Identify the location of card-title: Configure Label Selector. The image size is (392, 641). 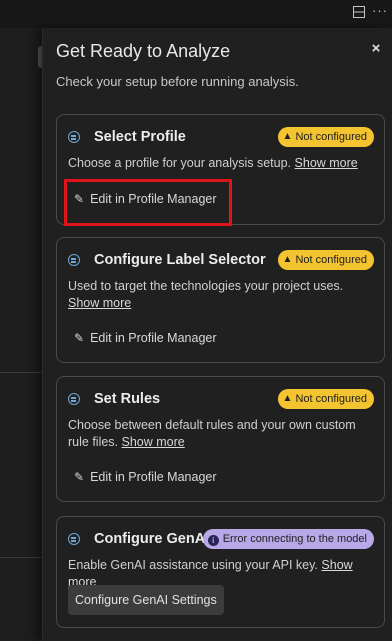
(180, 260).